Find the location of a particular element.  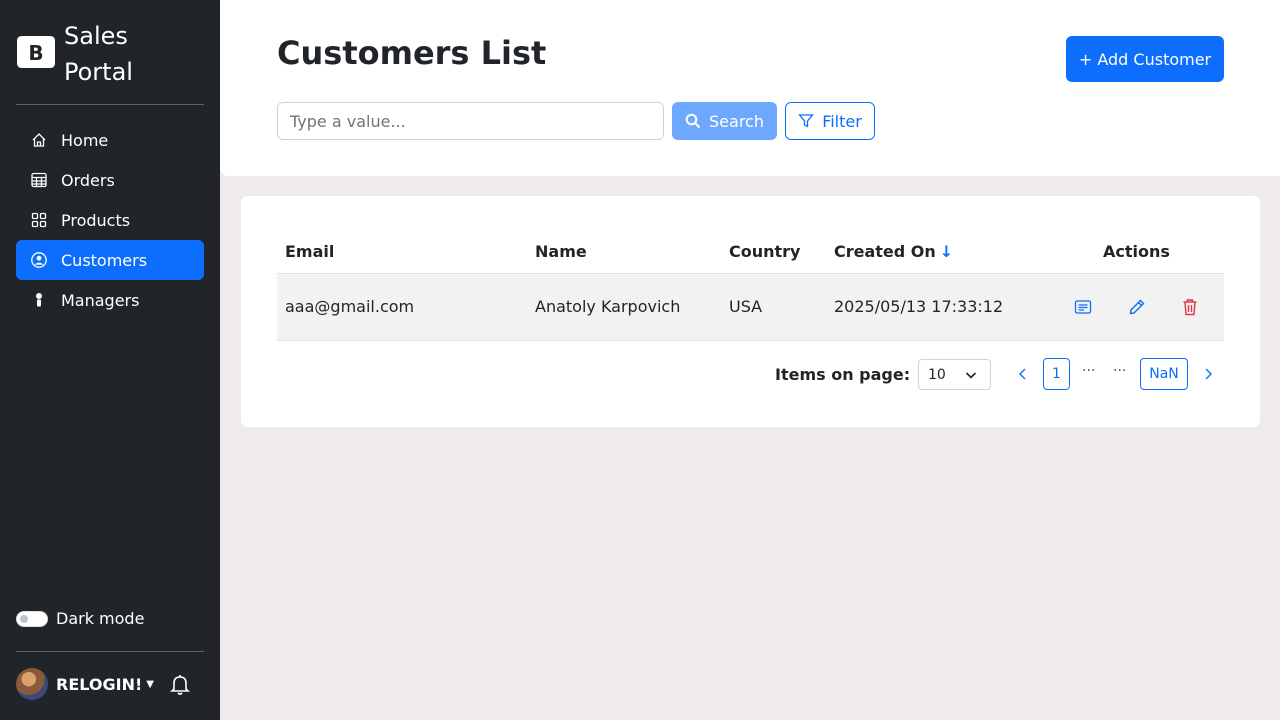

search-button: Search is located at coordinates (724, 121).